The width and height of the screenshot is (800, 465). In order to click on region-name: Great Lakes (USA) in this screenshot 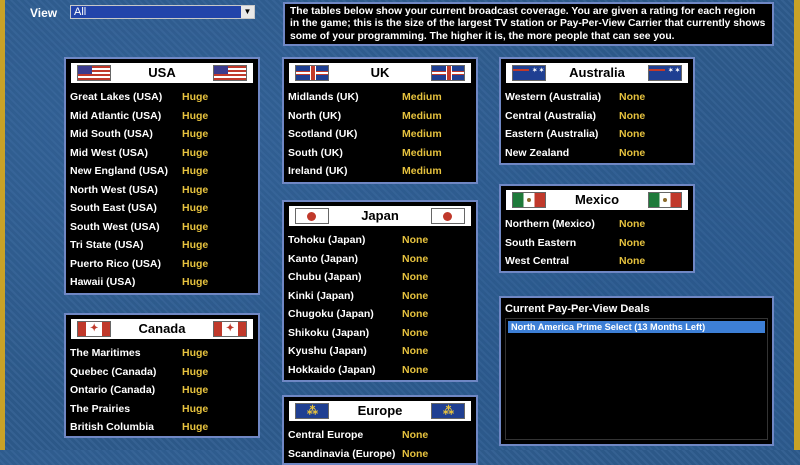, I will do `click(116, 97)`.